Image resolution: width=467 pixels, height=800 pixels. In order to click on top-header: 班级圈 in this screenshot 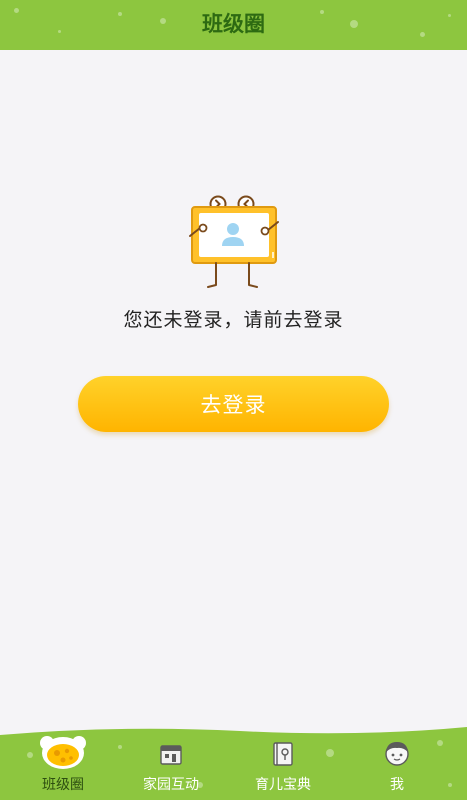, I will do `click(233, 25)`.